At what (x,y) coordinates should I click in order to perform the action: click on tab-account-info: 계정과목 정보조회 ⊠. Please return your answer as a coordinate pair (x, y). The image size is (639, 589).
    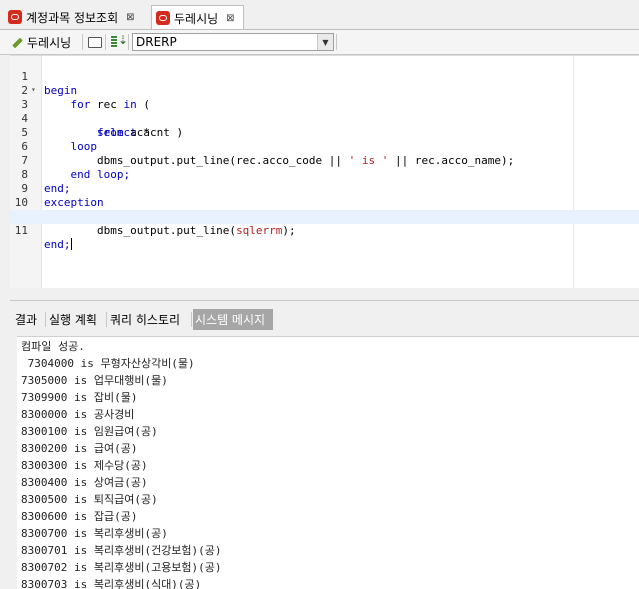
    Looking at the image, I should click on (77, 17).